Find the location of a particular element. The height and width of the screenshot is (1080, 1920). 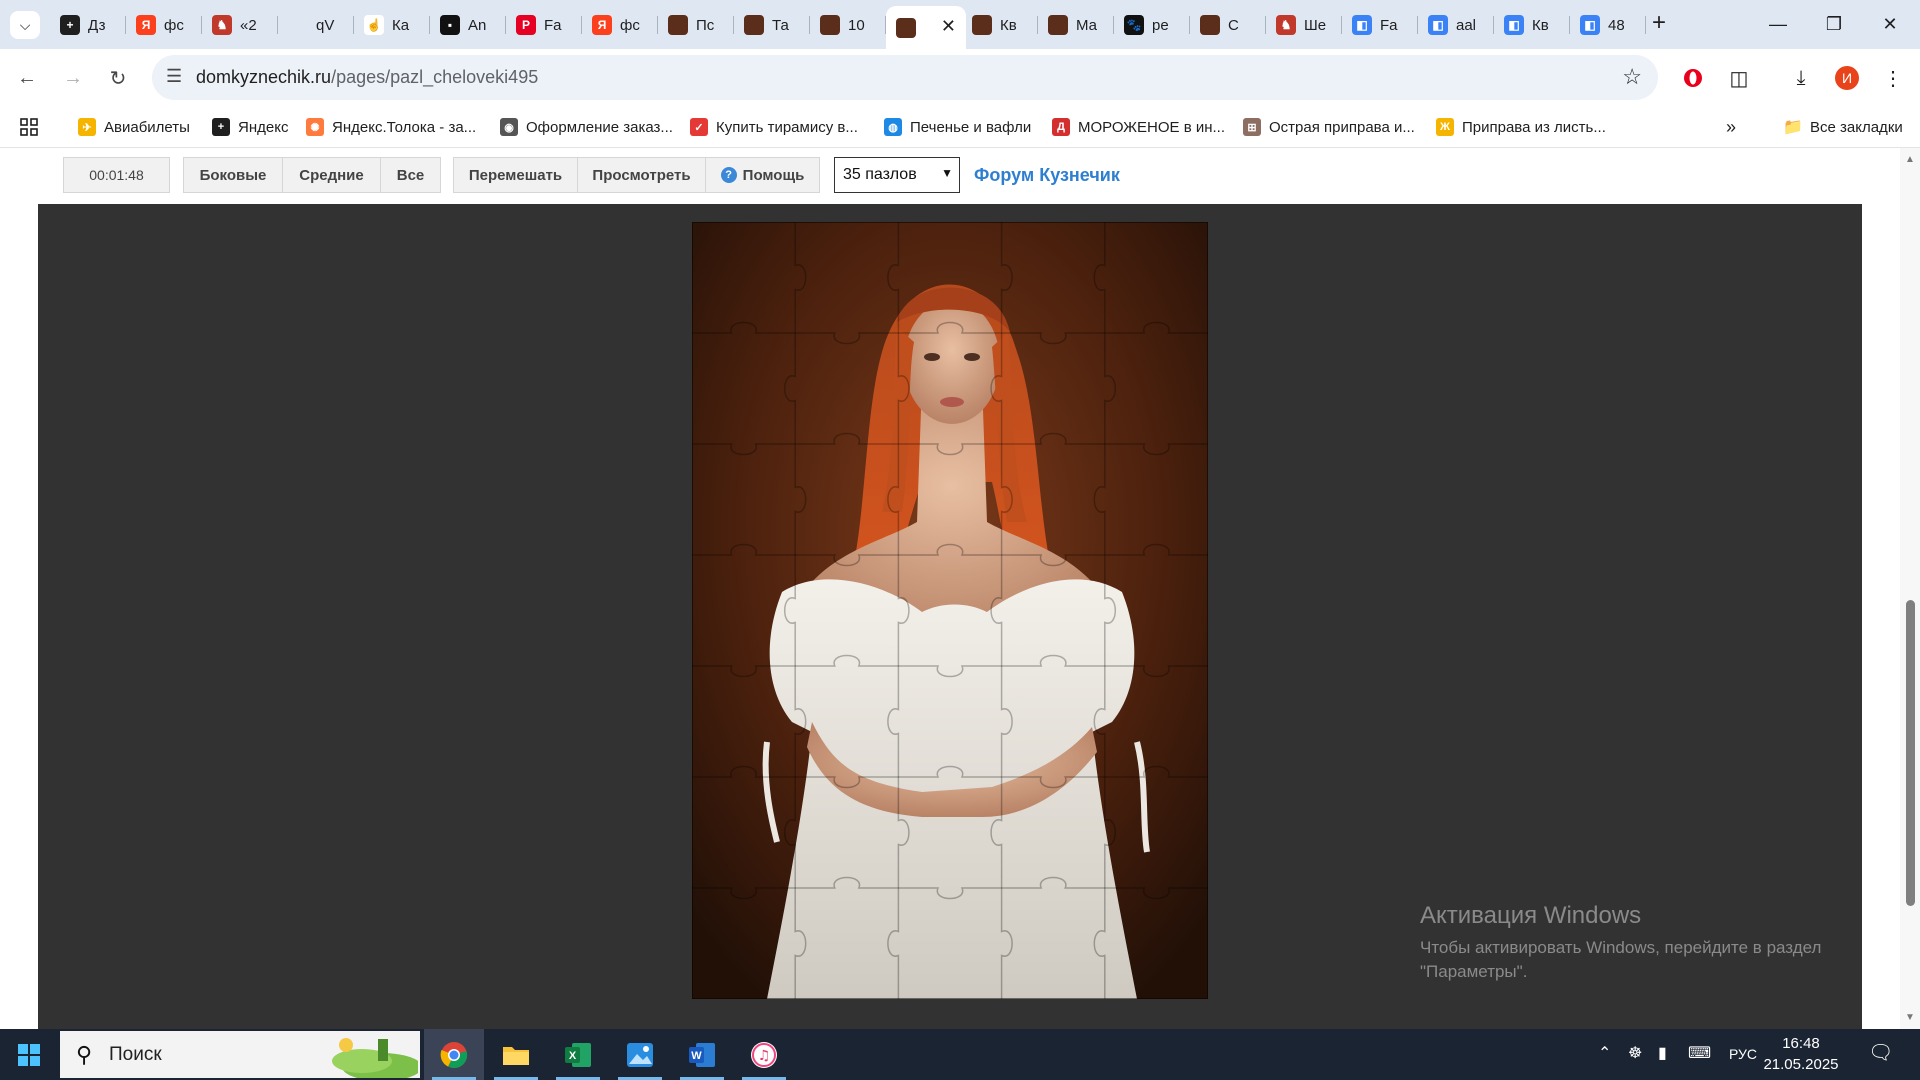

extensions-puzzle-icon: ◫ is located at coordinates (1739, 78).